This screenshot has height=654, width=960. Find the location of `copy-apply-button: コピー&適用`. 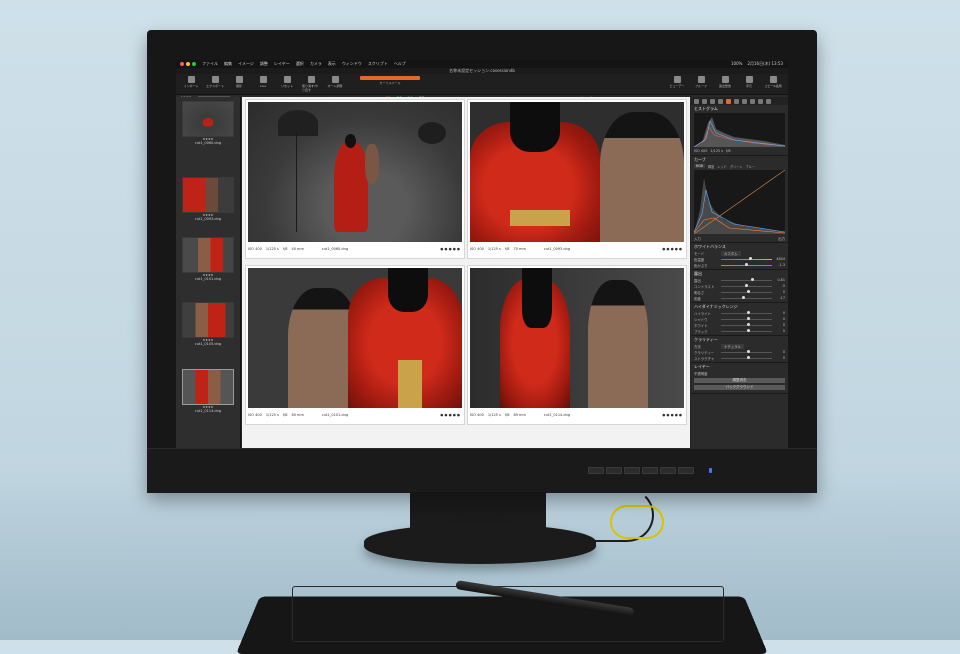

copy-apply-button: コピー&適用 is located at coordinates (773, 82).